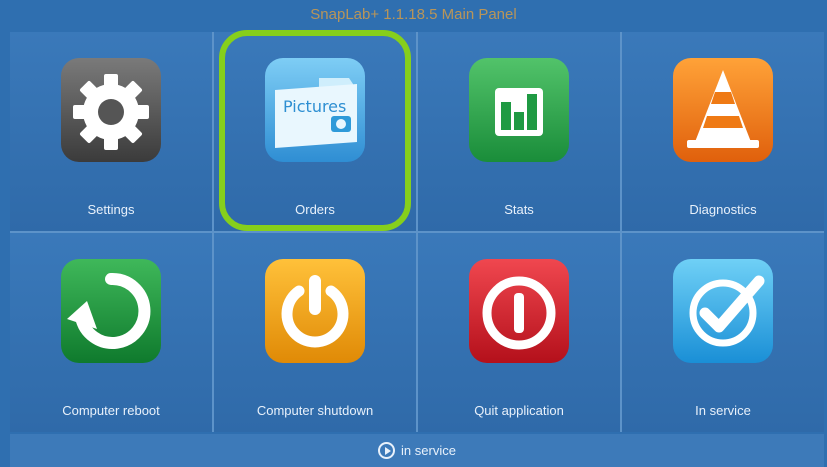 The image size is (827, 467). What do you see at coordinates (723, 110) in the screenshot?
I see `traffic-cone-icon` at bounding box center [723, 110].